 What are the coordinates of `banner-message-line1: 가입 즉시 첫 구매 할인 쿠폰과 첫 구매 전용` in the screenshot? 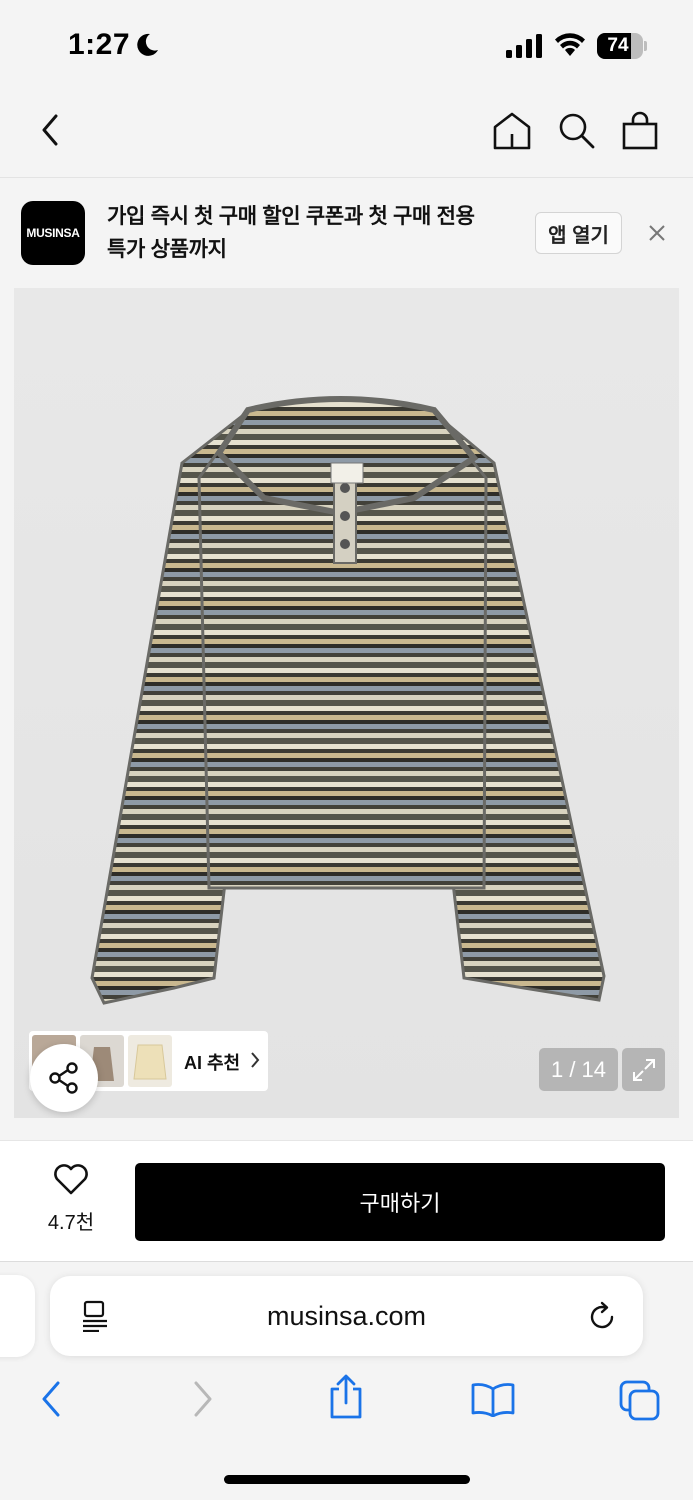 It's located at (291, 216).